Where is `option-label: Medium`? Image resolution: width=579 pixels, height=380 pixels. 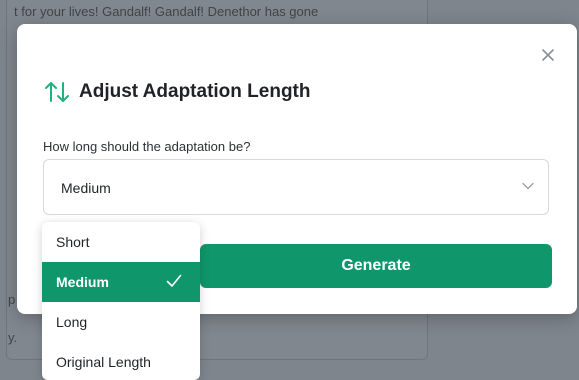 option-label: Medium is located at coordinates (82, 282).